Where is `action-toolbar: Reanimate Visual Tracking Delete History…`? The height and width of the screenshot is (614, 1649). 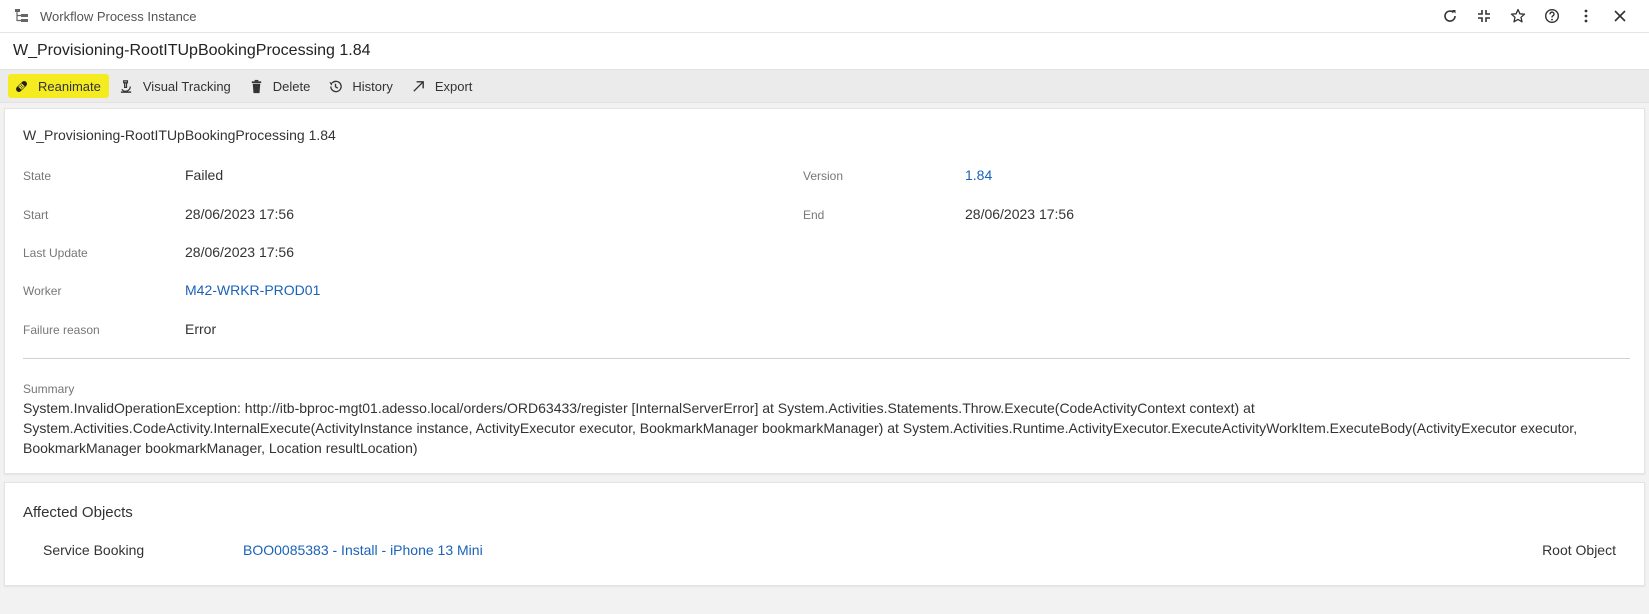 action-toolbar: Reanimate Visual Tracking Delete History… is located at coordinates (824, 86).